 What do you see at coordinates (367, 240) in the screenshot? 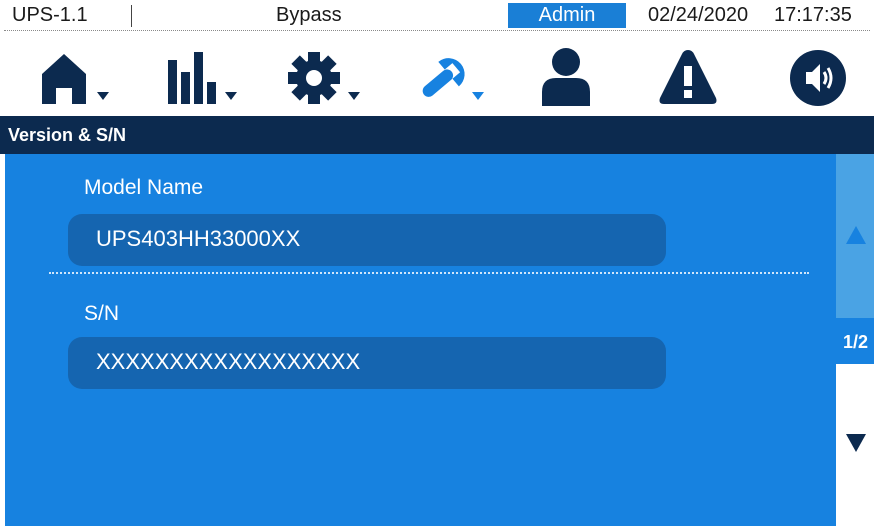
I see `model-name-field: UPS403HH33000XX` at bounding box center [367, 240].